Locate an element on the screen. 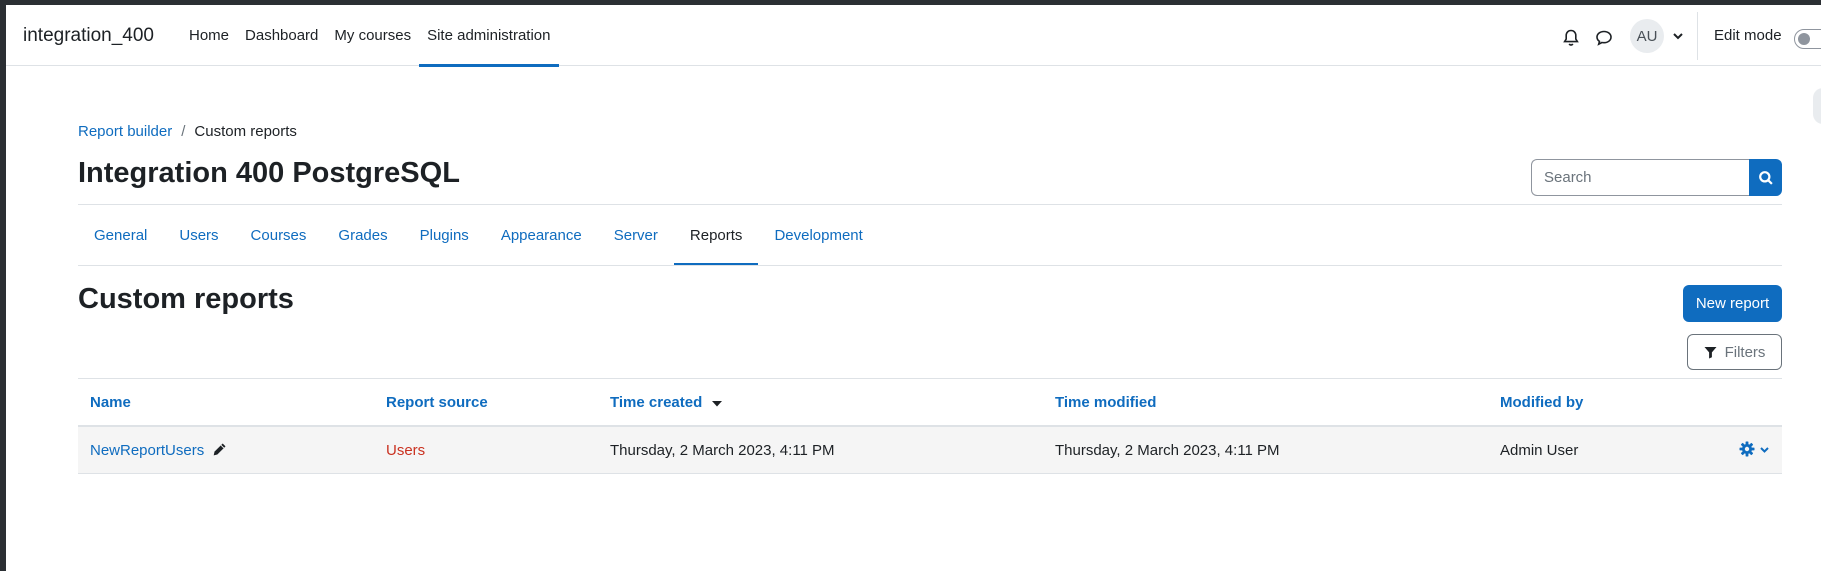 This screenshot has height=571, width=1821. section-title: Custom reports is located at coordinates (186, 299).